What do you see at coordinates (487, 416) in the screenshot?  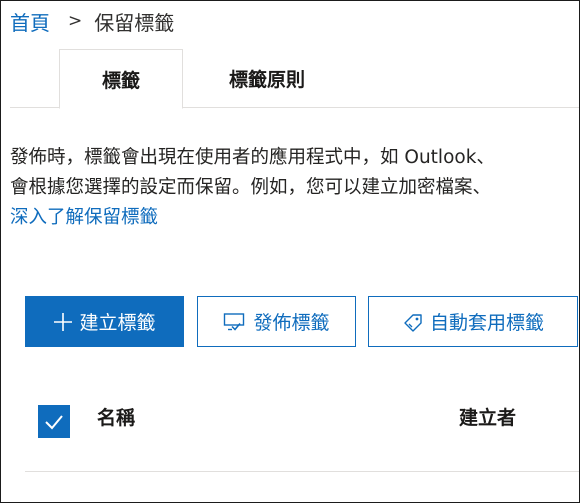 I see `column-header-created-by: 建立者` at bounding box center [487, 416].